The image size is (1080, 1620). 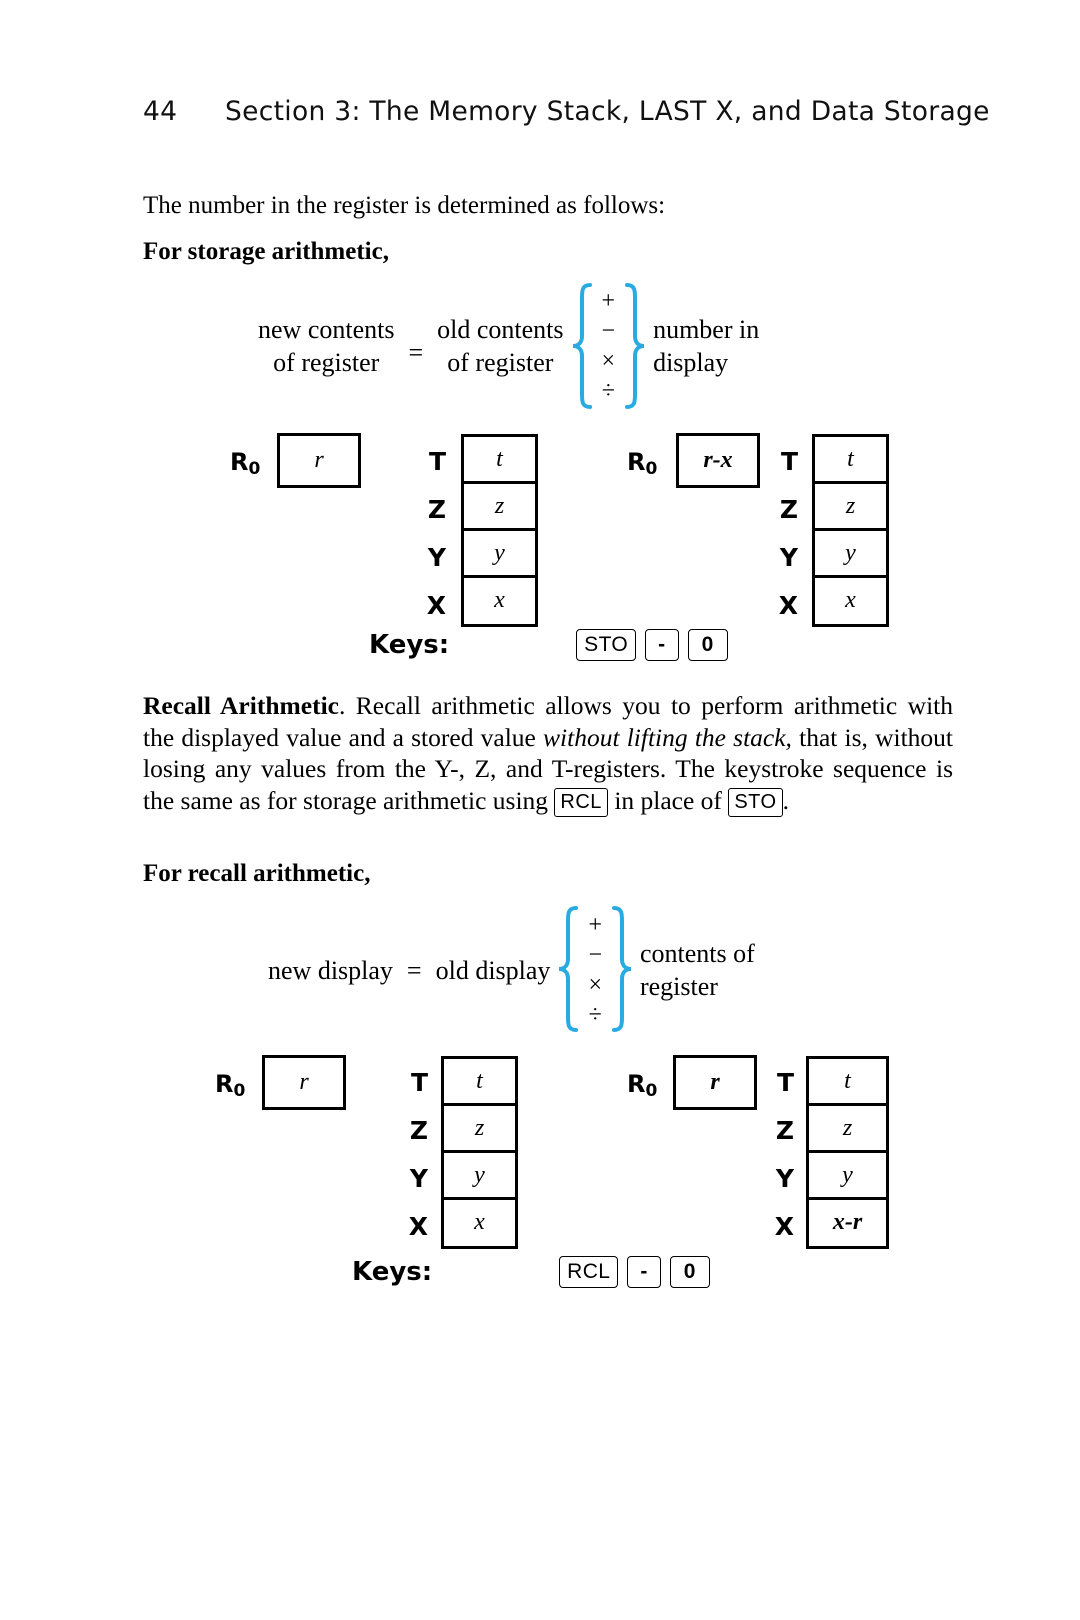 I want to click on equation-storage-left-line1: new contents, so click(x=326, y=329).